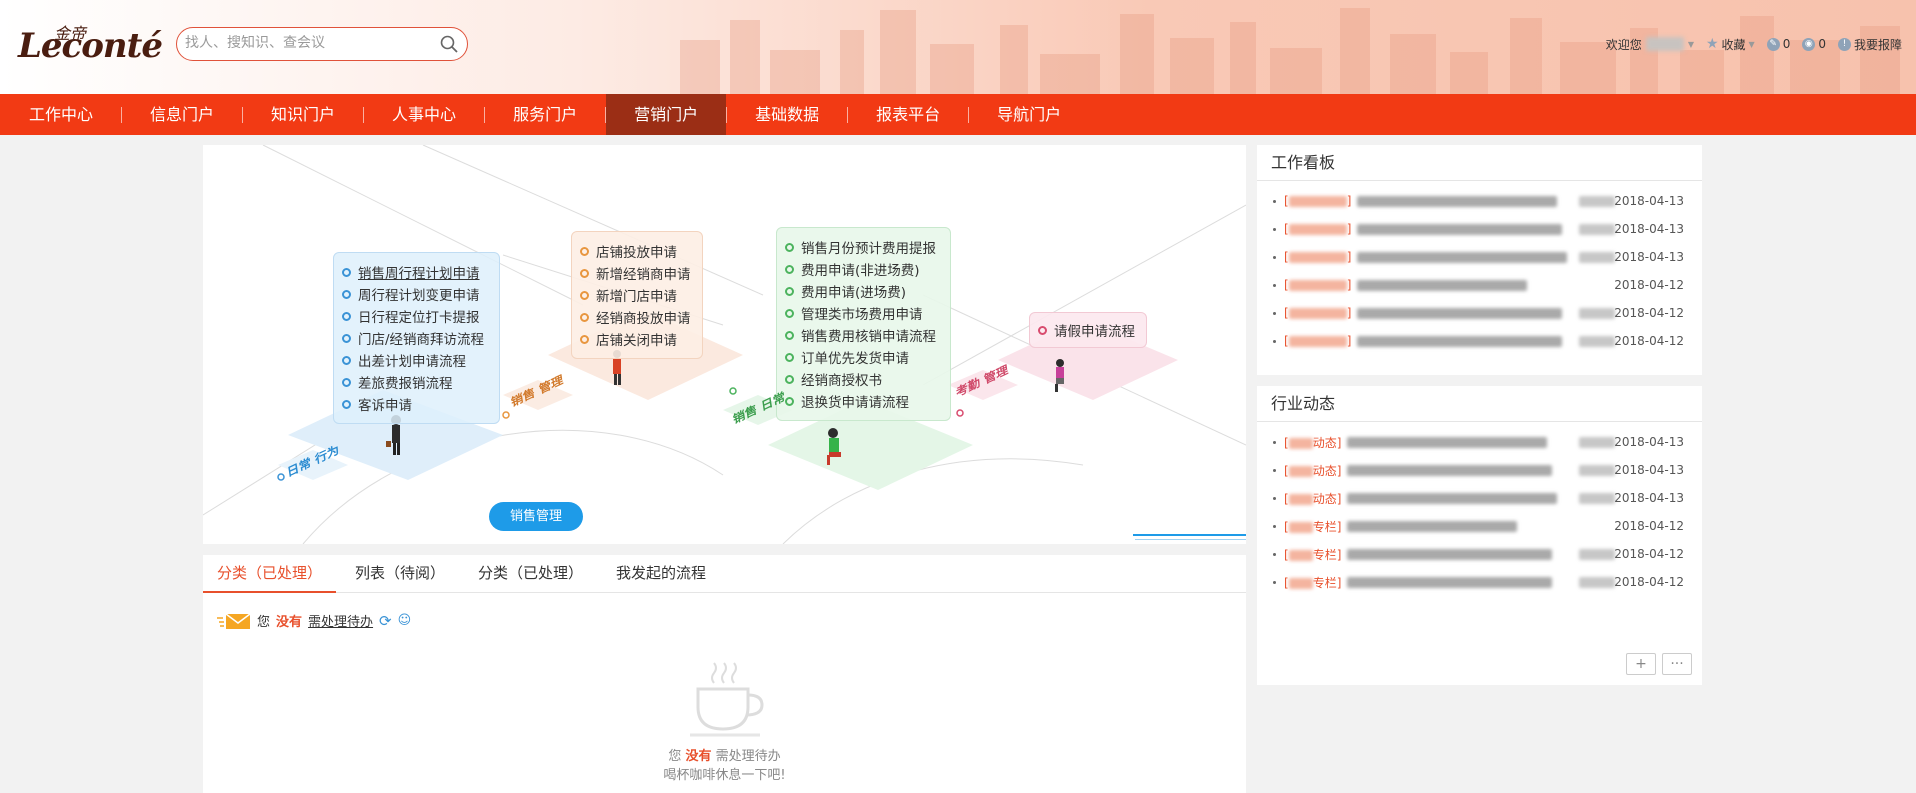 The image size is (1916, 793). Describe the element at coordinates (863, 291) in the screenshot. I see `list-item: 费用申请(进场费)` at that location.